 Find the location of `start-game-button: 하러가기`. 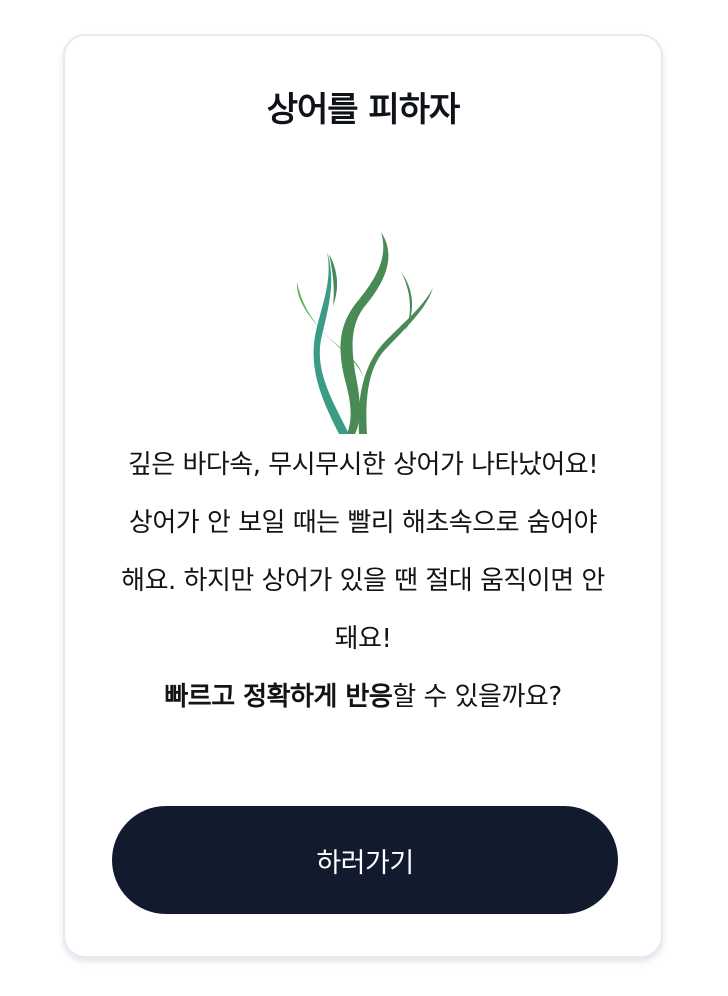

start-game-button: 하러가기 is located at coordinates (365, 860).